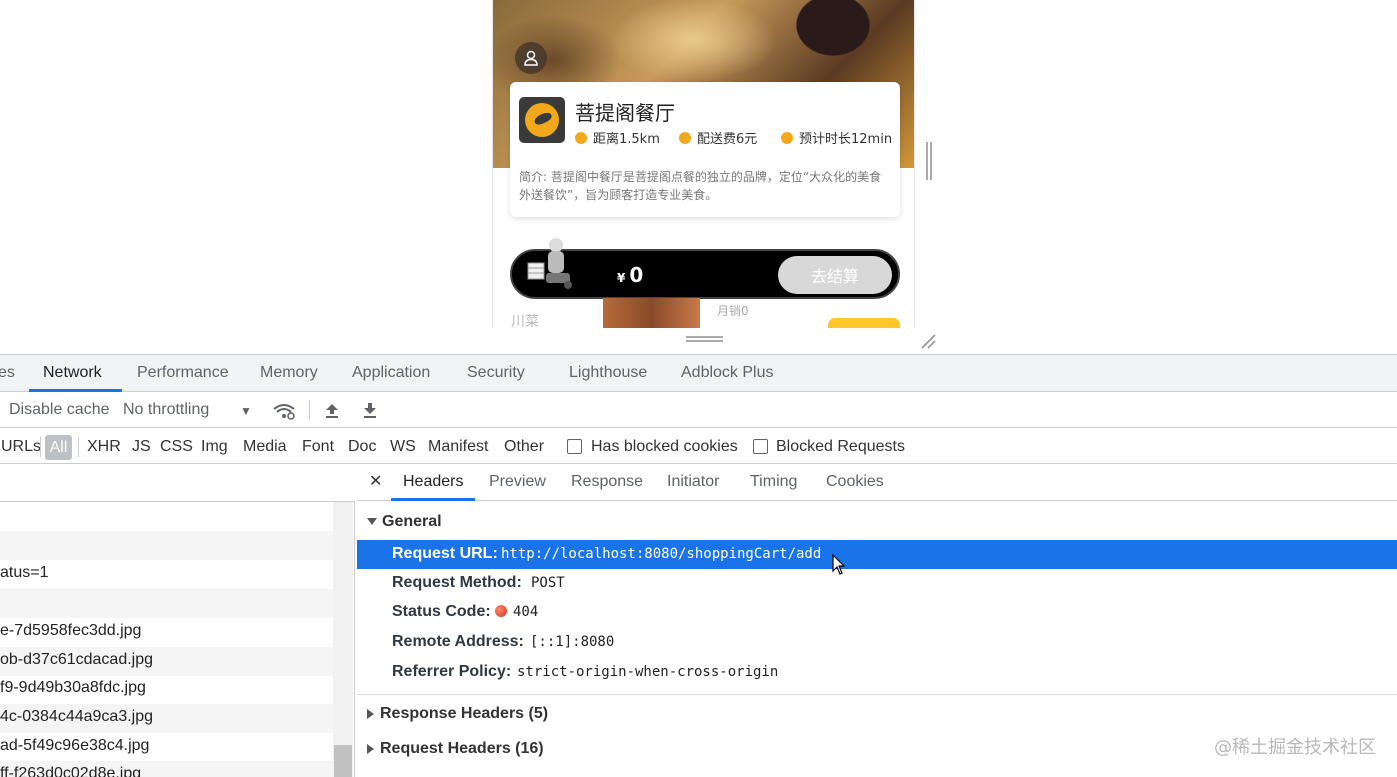 This screenshot has width=1397, height=777. Describe the element at coordinates (525, 319) in the screenshot. I see `category-label: 川菜` at that location.